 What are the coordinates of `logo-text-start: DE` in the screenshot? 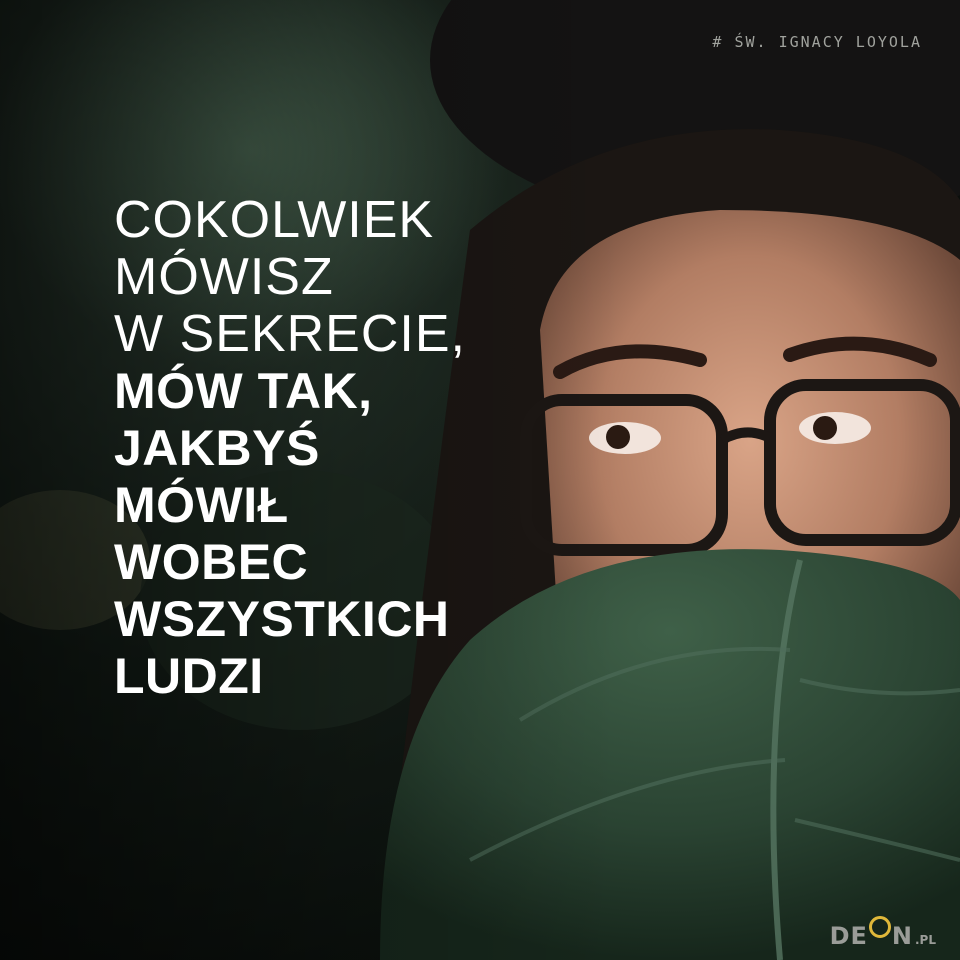 It's located at (848, 936).